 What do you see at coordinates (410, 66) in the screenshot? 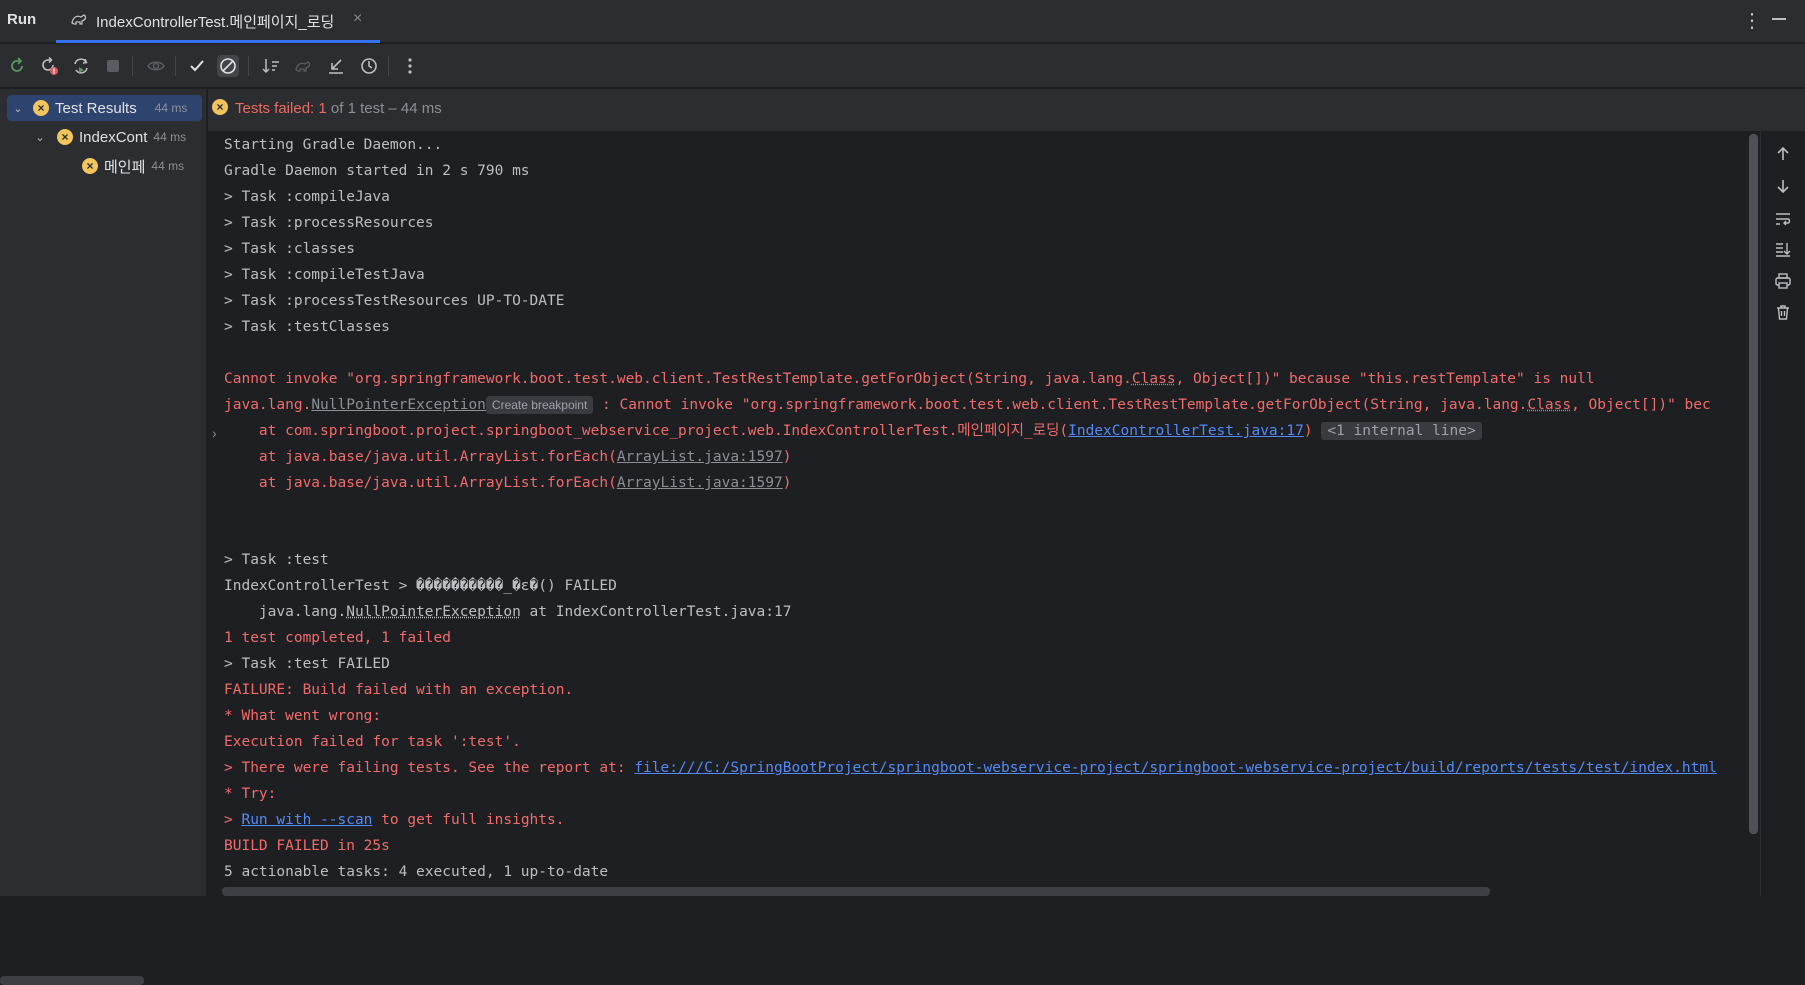
I see `more-icon` at bounding box center [410, 66].